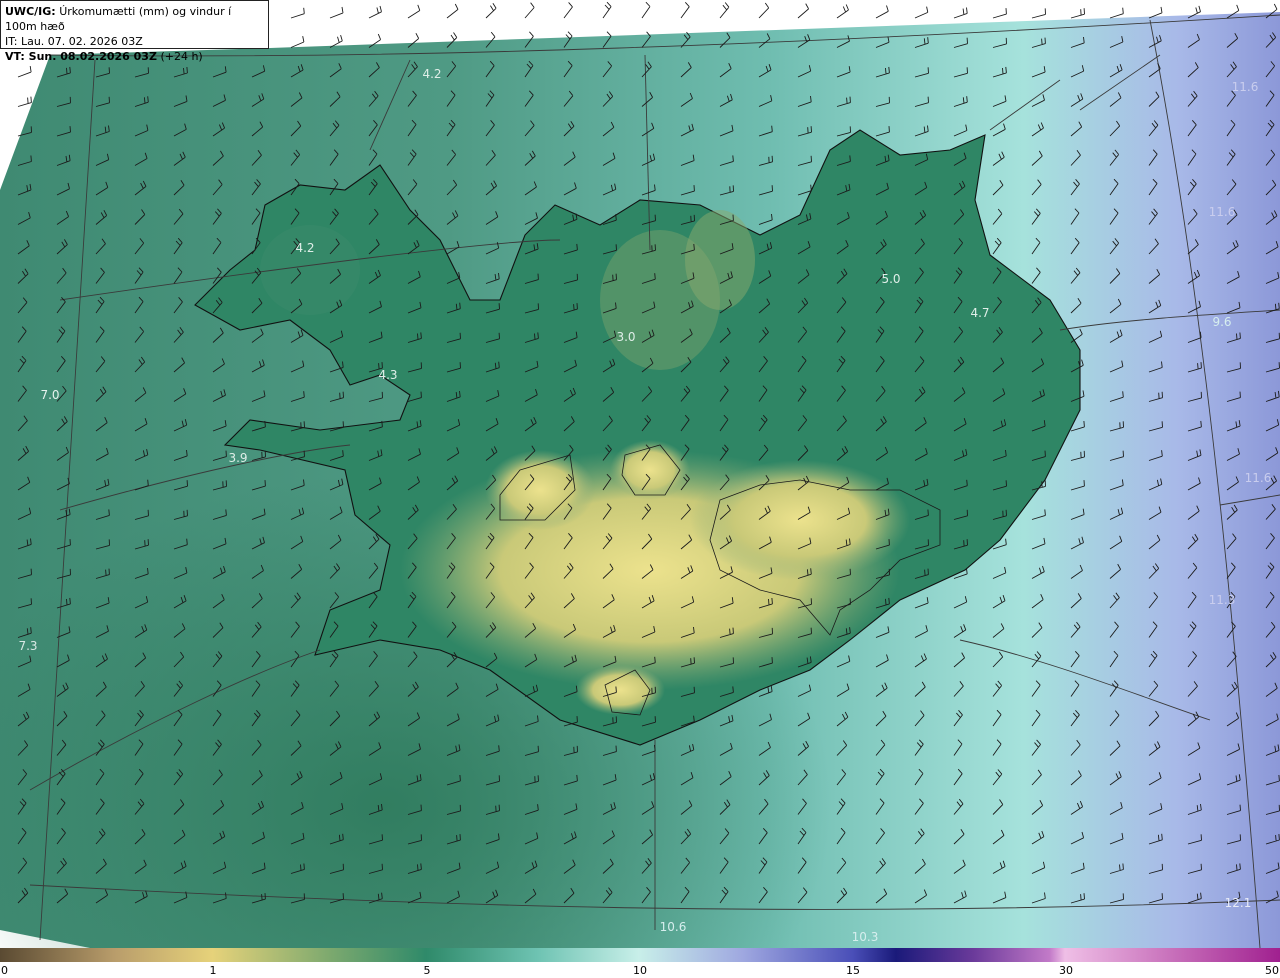 This screenshot has width=1280, height=978. What do you see at coordinates (1221, 322) in the screenshot?
I see `map-value-label: 9.6` at bounding box center [1221, 322].